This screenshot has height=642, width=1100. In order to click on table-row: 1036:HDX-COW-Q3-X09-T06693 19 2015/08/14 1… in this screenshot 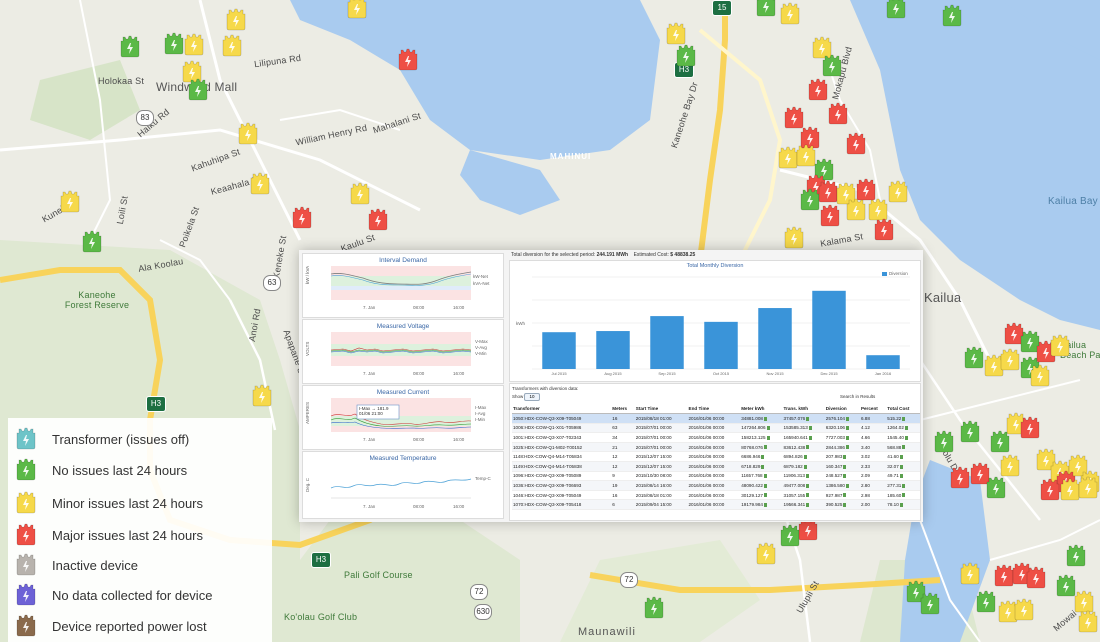, I will do `click(716, 485)`.